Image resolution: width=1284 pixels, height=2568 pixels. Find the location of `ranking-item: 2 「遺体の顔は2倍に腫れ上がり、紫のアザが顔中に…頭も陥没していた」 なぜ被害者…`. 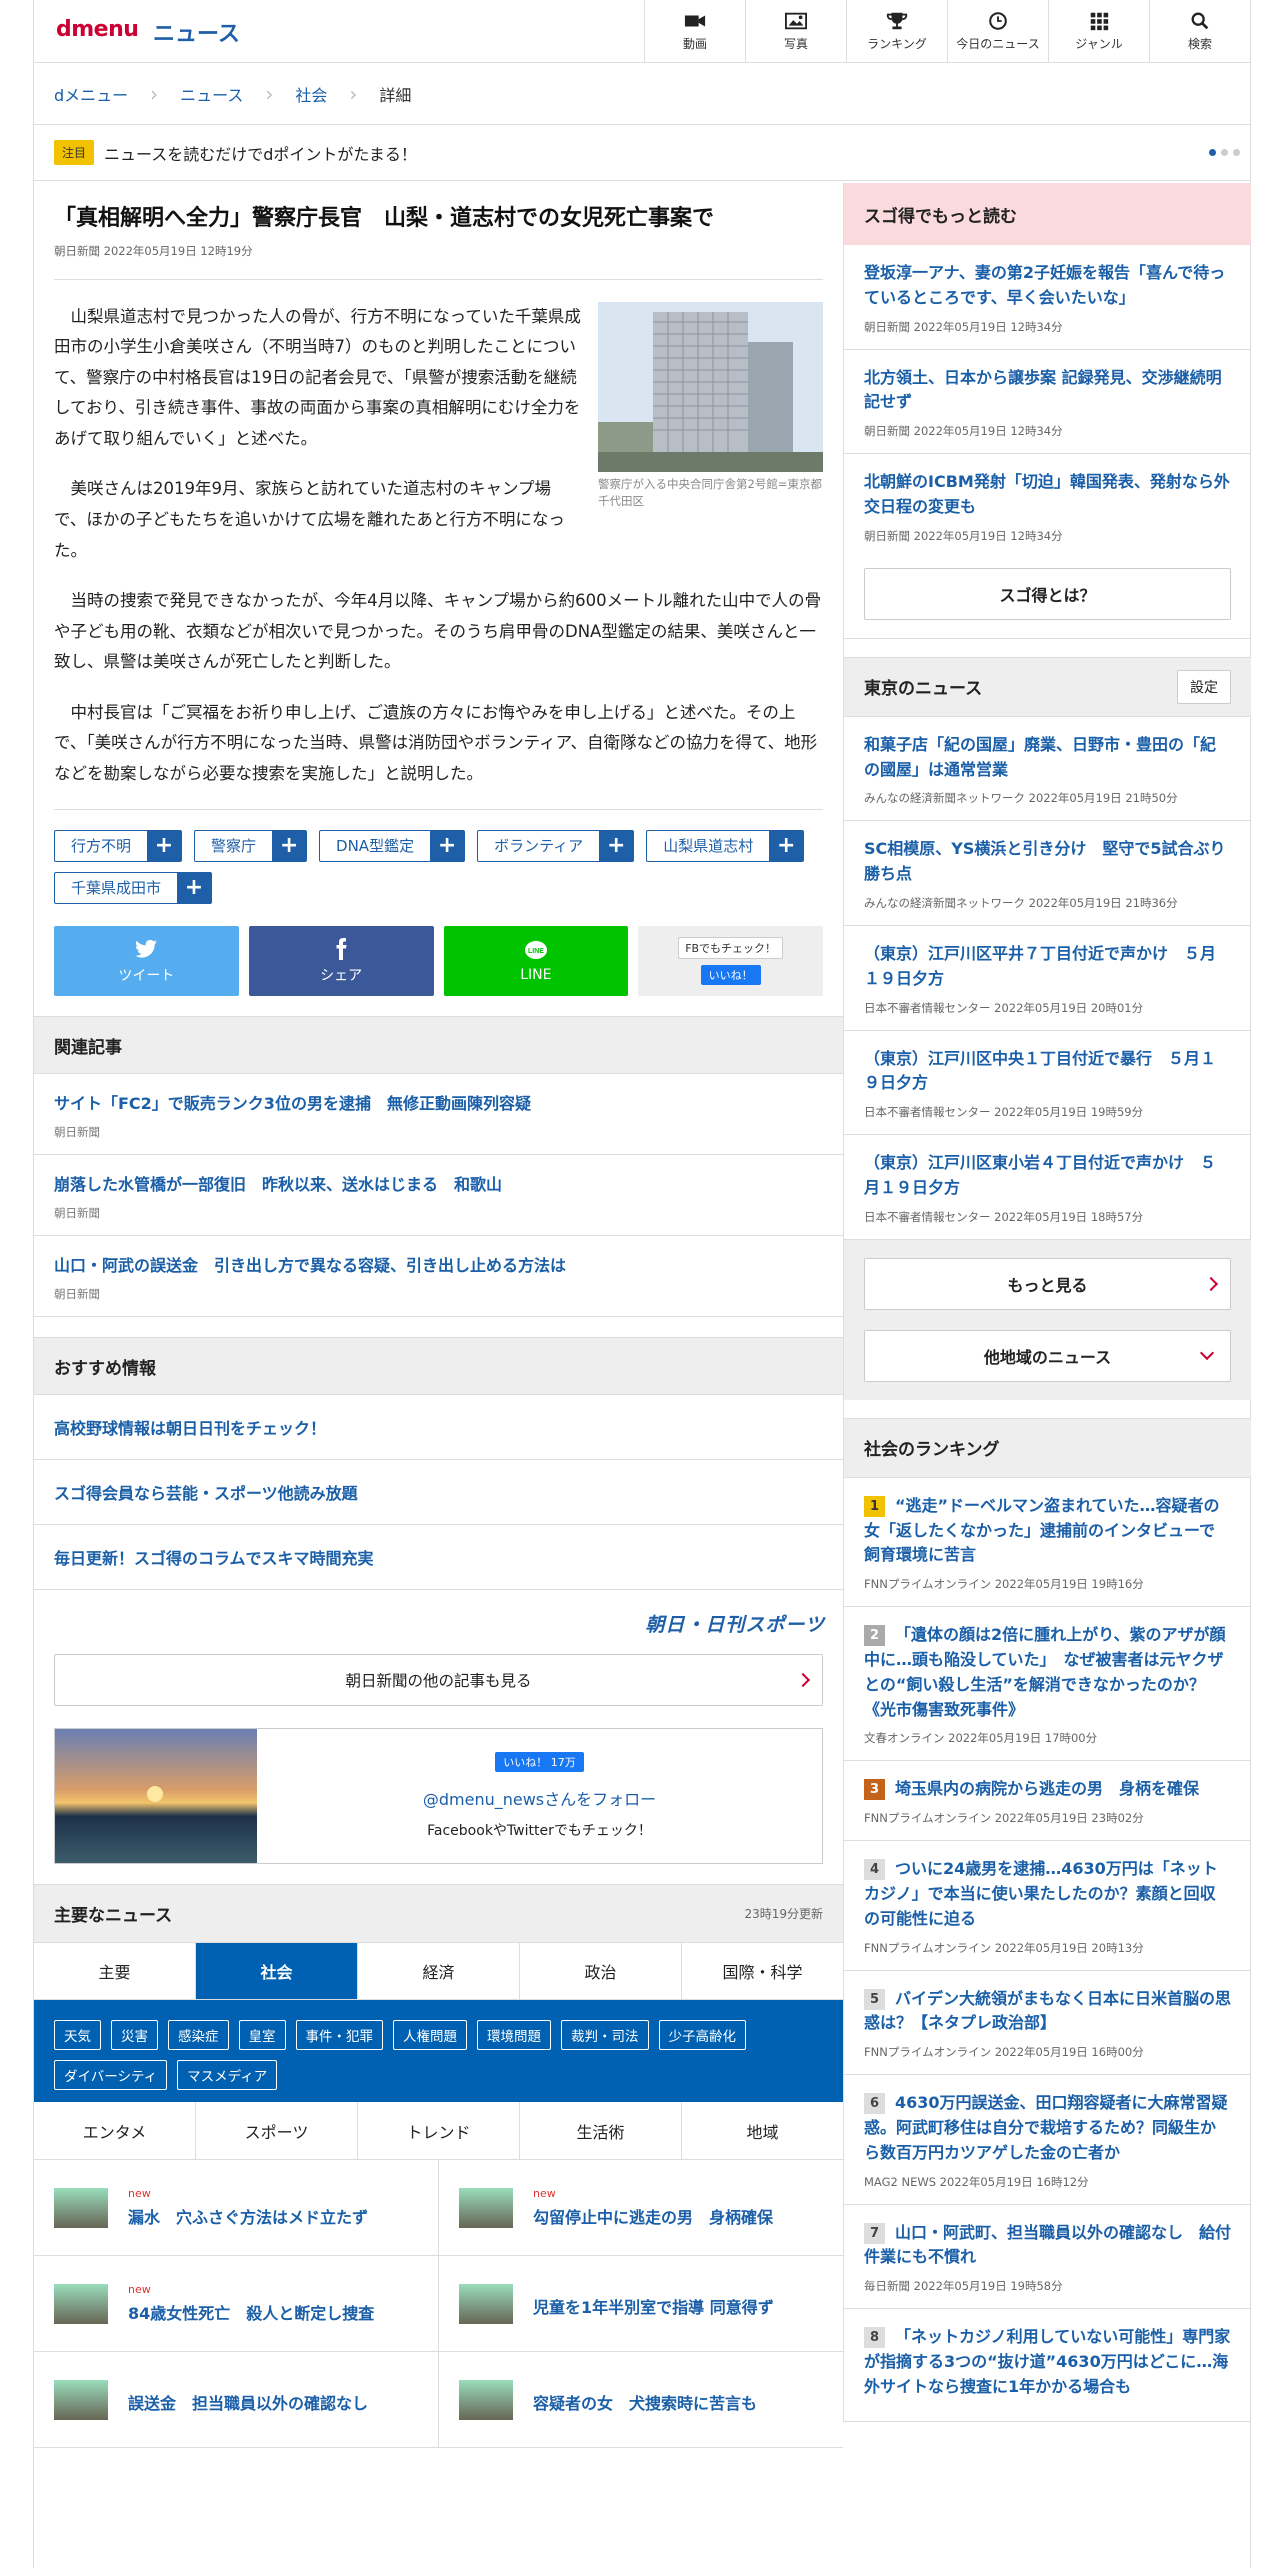

ranking-item: 2 「遺体の顔は2倍に腫れ上がり、紫のアザが顔中に…頭も陥没していた」 なぜ被害者… is located at coordinates (1047, 1684).